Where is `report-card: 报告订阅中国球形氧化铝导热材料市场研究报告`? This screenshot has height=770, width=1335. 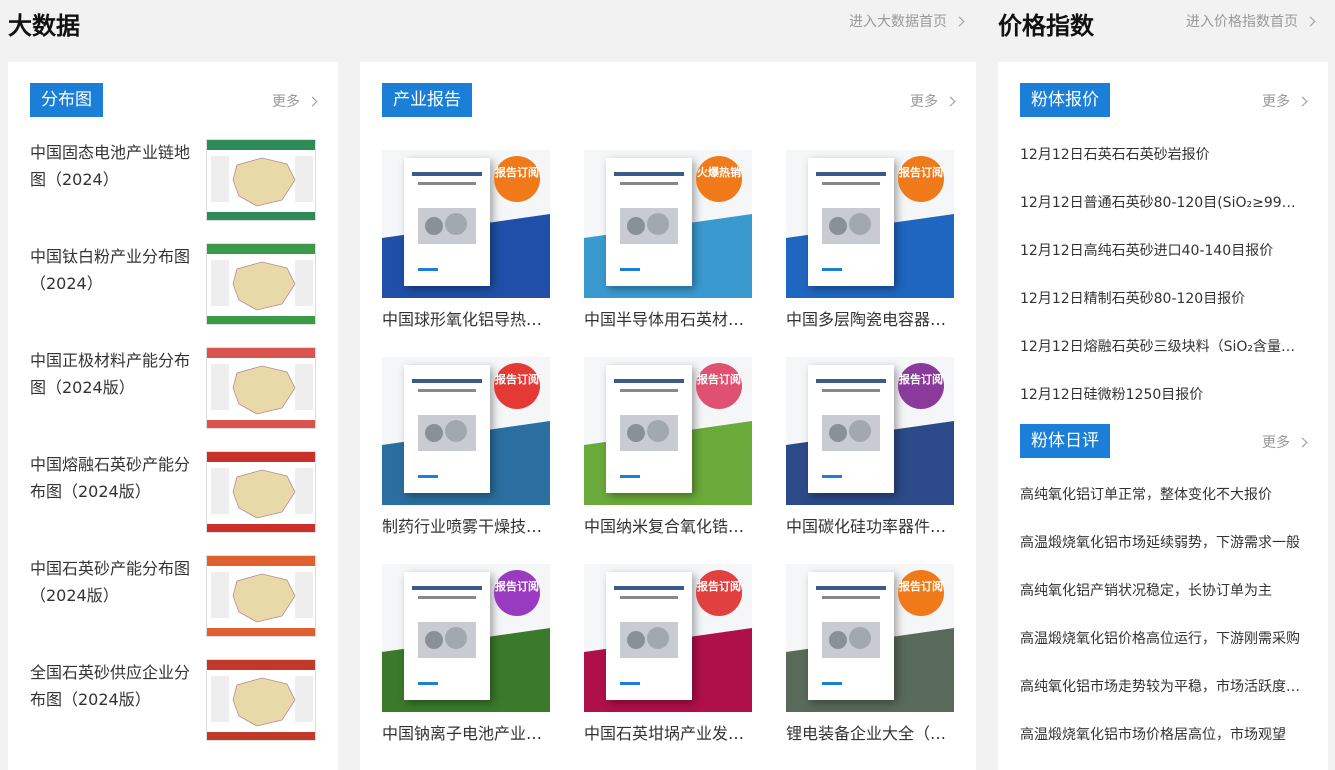 report-card: 报告订阅中国球形氧化铝导热材料市场研究报告 is located at coordinates (466, 240).